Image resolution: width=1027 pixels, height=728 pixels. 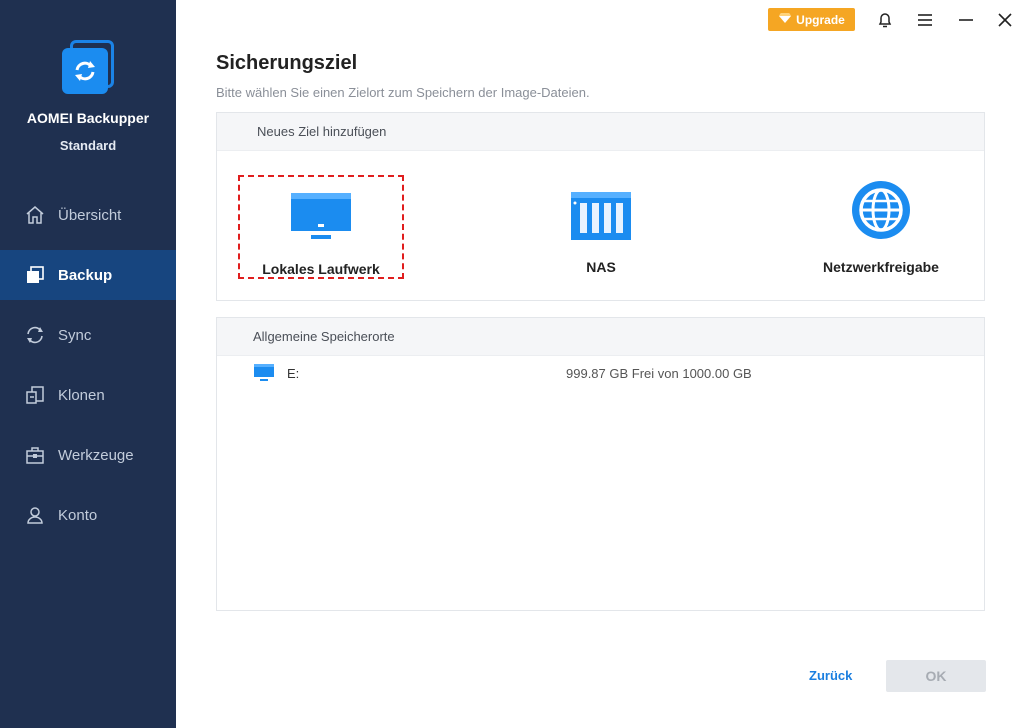 What do you see at coordinates (287, 63) in the screenshot?
I see `page-title: Sicherungsziel` at bounding box center [287, 63].